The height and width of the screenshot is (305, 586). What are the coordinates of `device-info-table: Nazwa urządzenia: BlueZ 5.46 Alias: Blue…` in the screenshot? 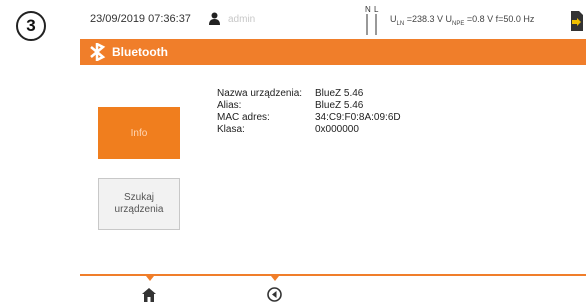 It's located at (309, 112).